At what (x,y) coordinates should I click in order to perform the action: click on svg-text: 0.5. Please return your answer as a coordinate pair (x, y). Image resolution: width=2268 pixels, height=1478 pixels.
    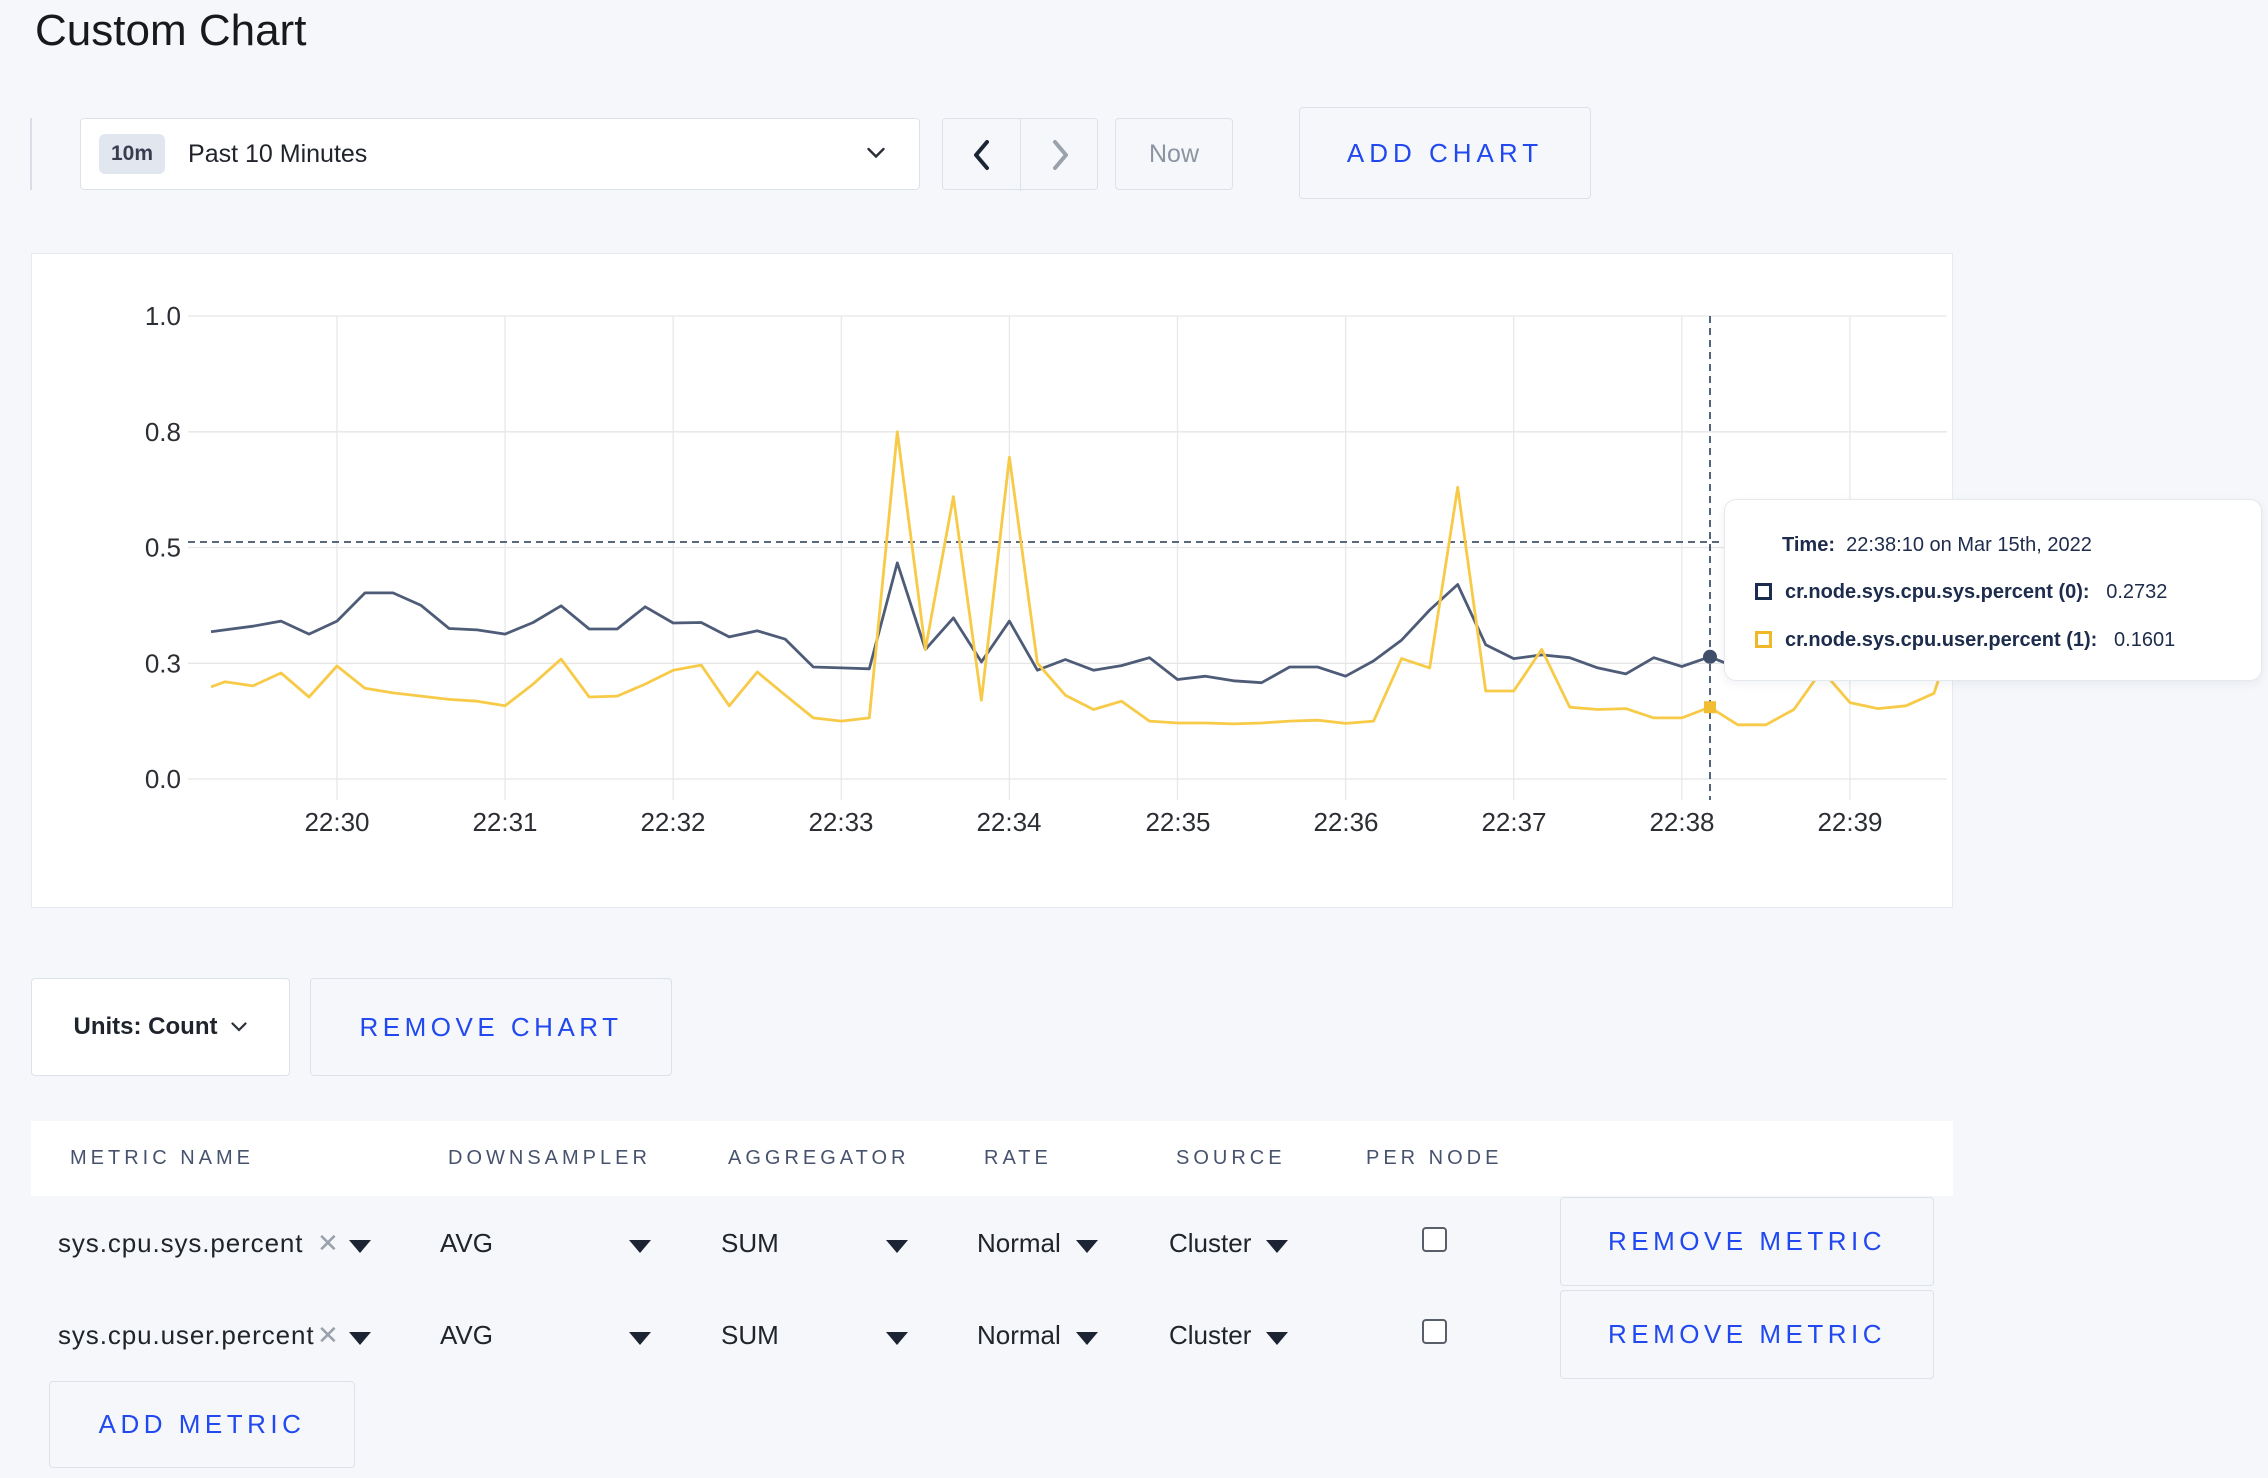
    Looking at the image, I should click on (163, 548).